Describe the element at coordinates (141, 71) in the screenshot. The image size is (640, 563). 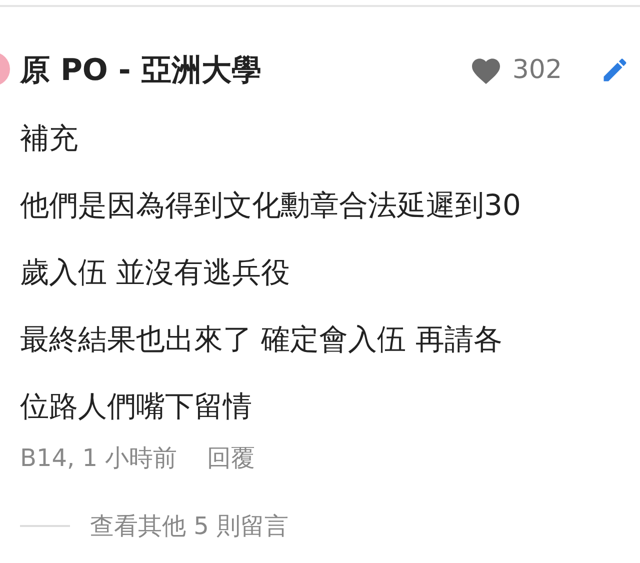
I see `author-name: 原 PO - 亞洲大學` at that location.